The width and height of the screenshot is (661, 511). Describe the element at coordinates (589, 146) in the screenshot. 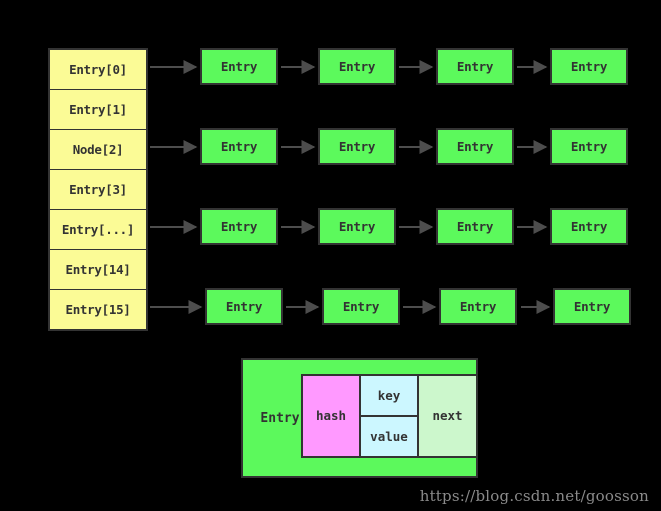

I see `chain-2-node-4: Entry` at that location.